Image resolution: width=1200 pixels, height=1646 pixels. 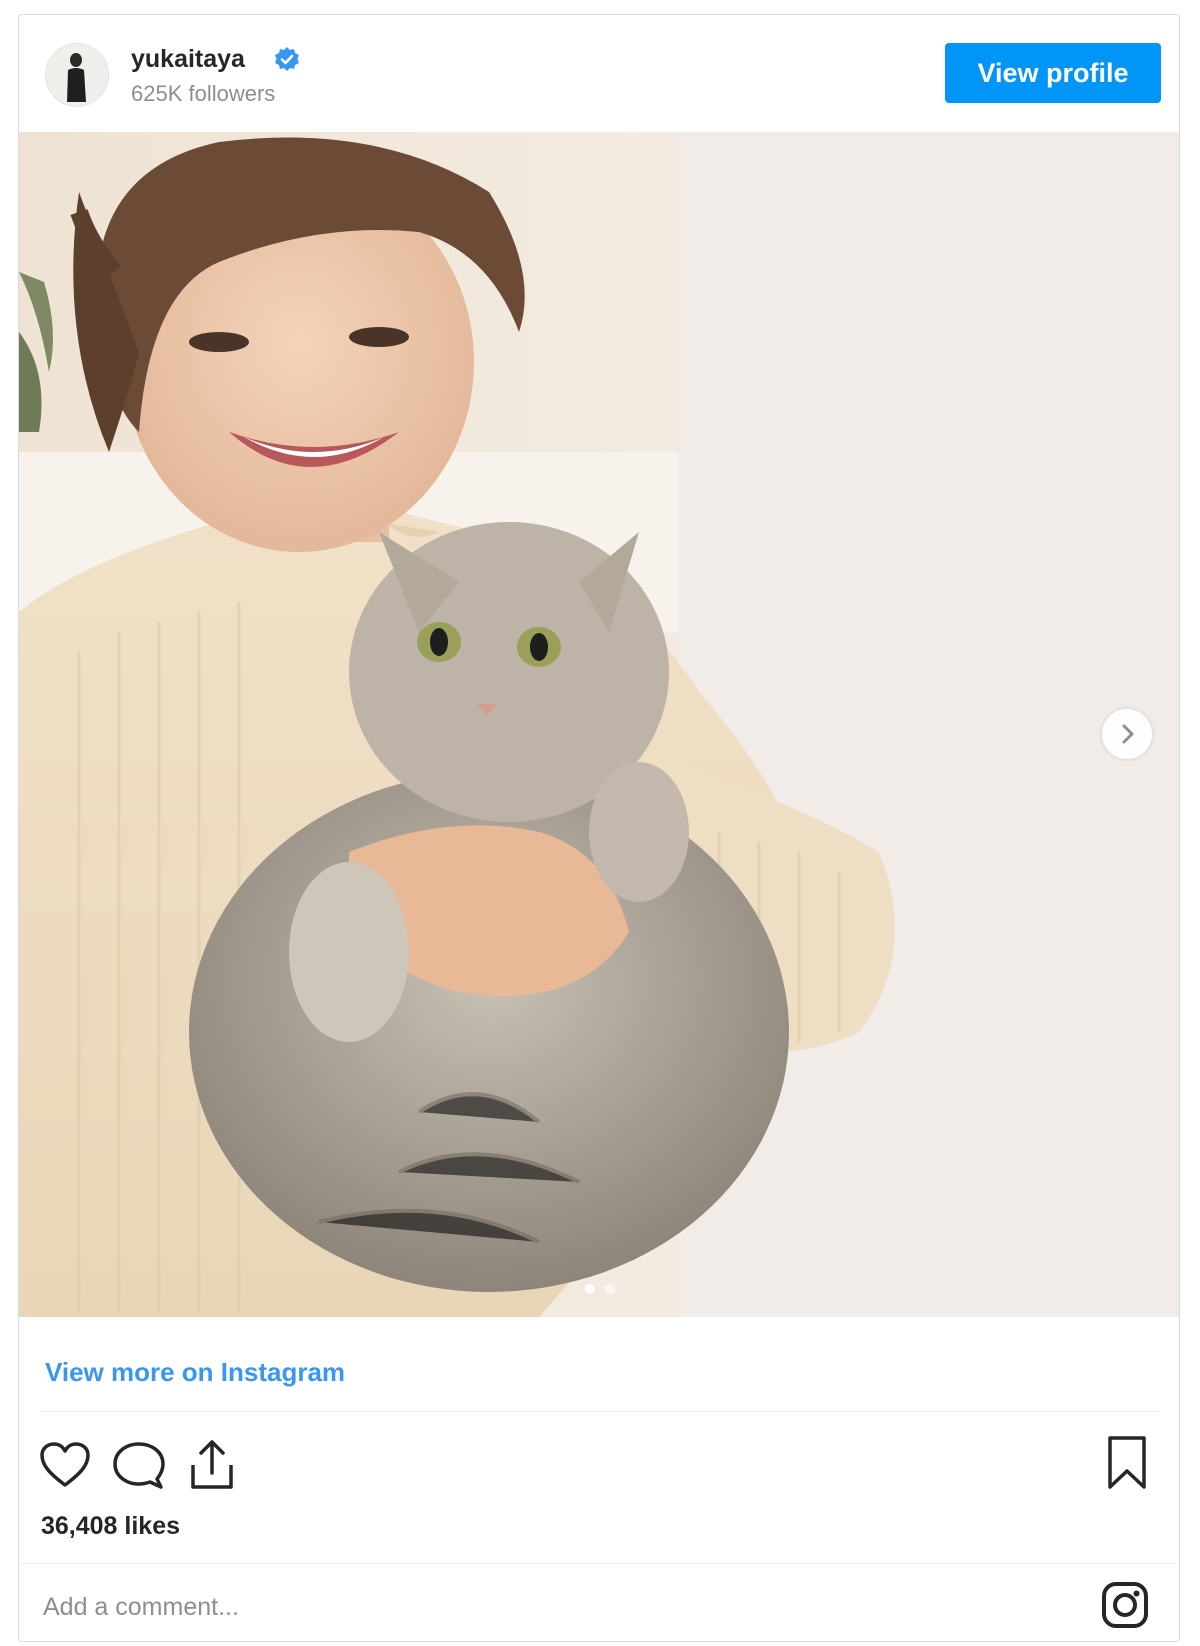 What do you see at coordinates (111, 1526) in the screenshot?
I see `like-count: 36,408 likes` at bounding box center [111, 1526].